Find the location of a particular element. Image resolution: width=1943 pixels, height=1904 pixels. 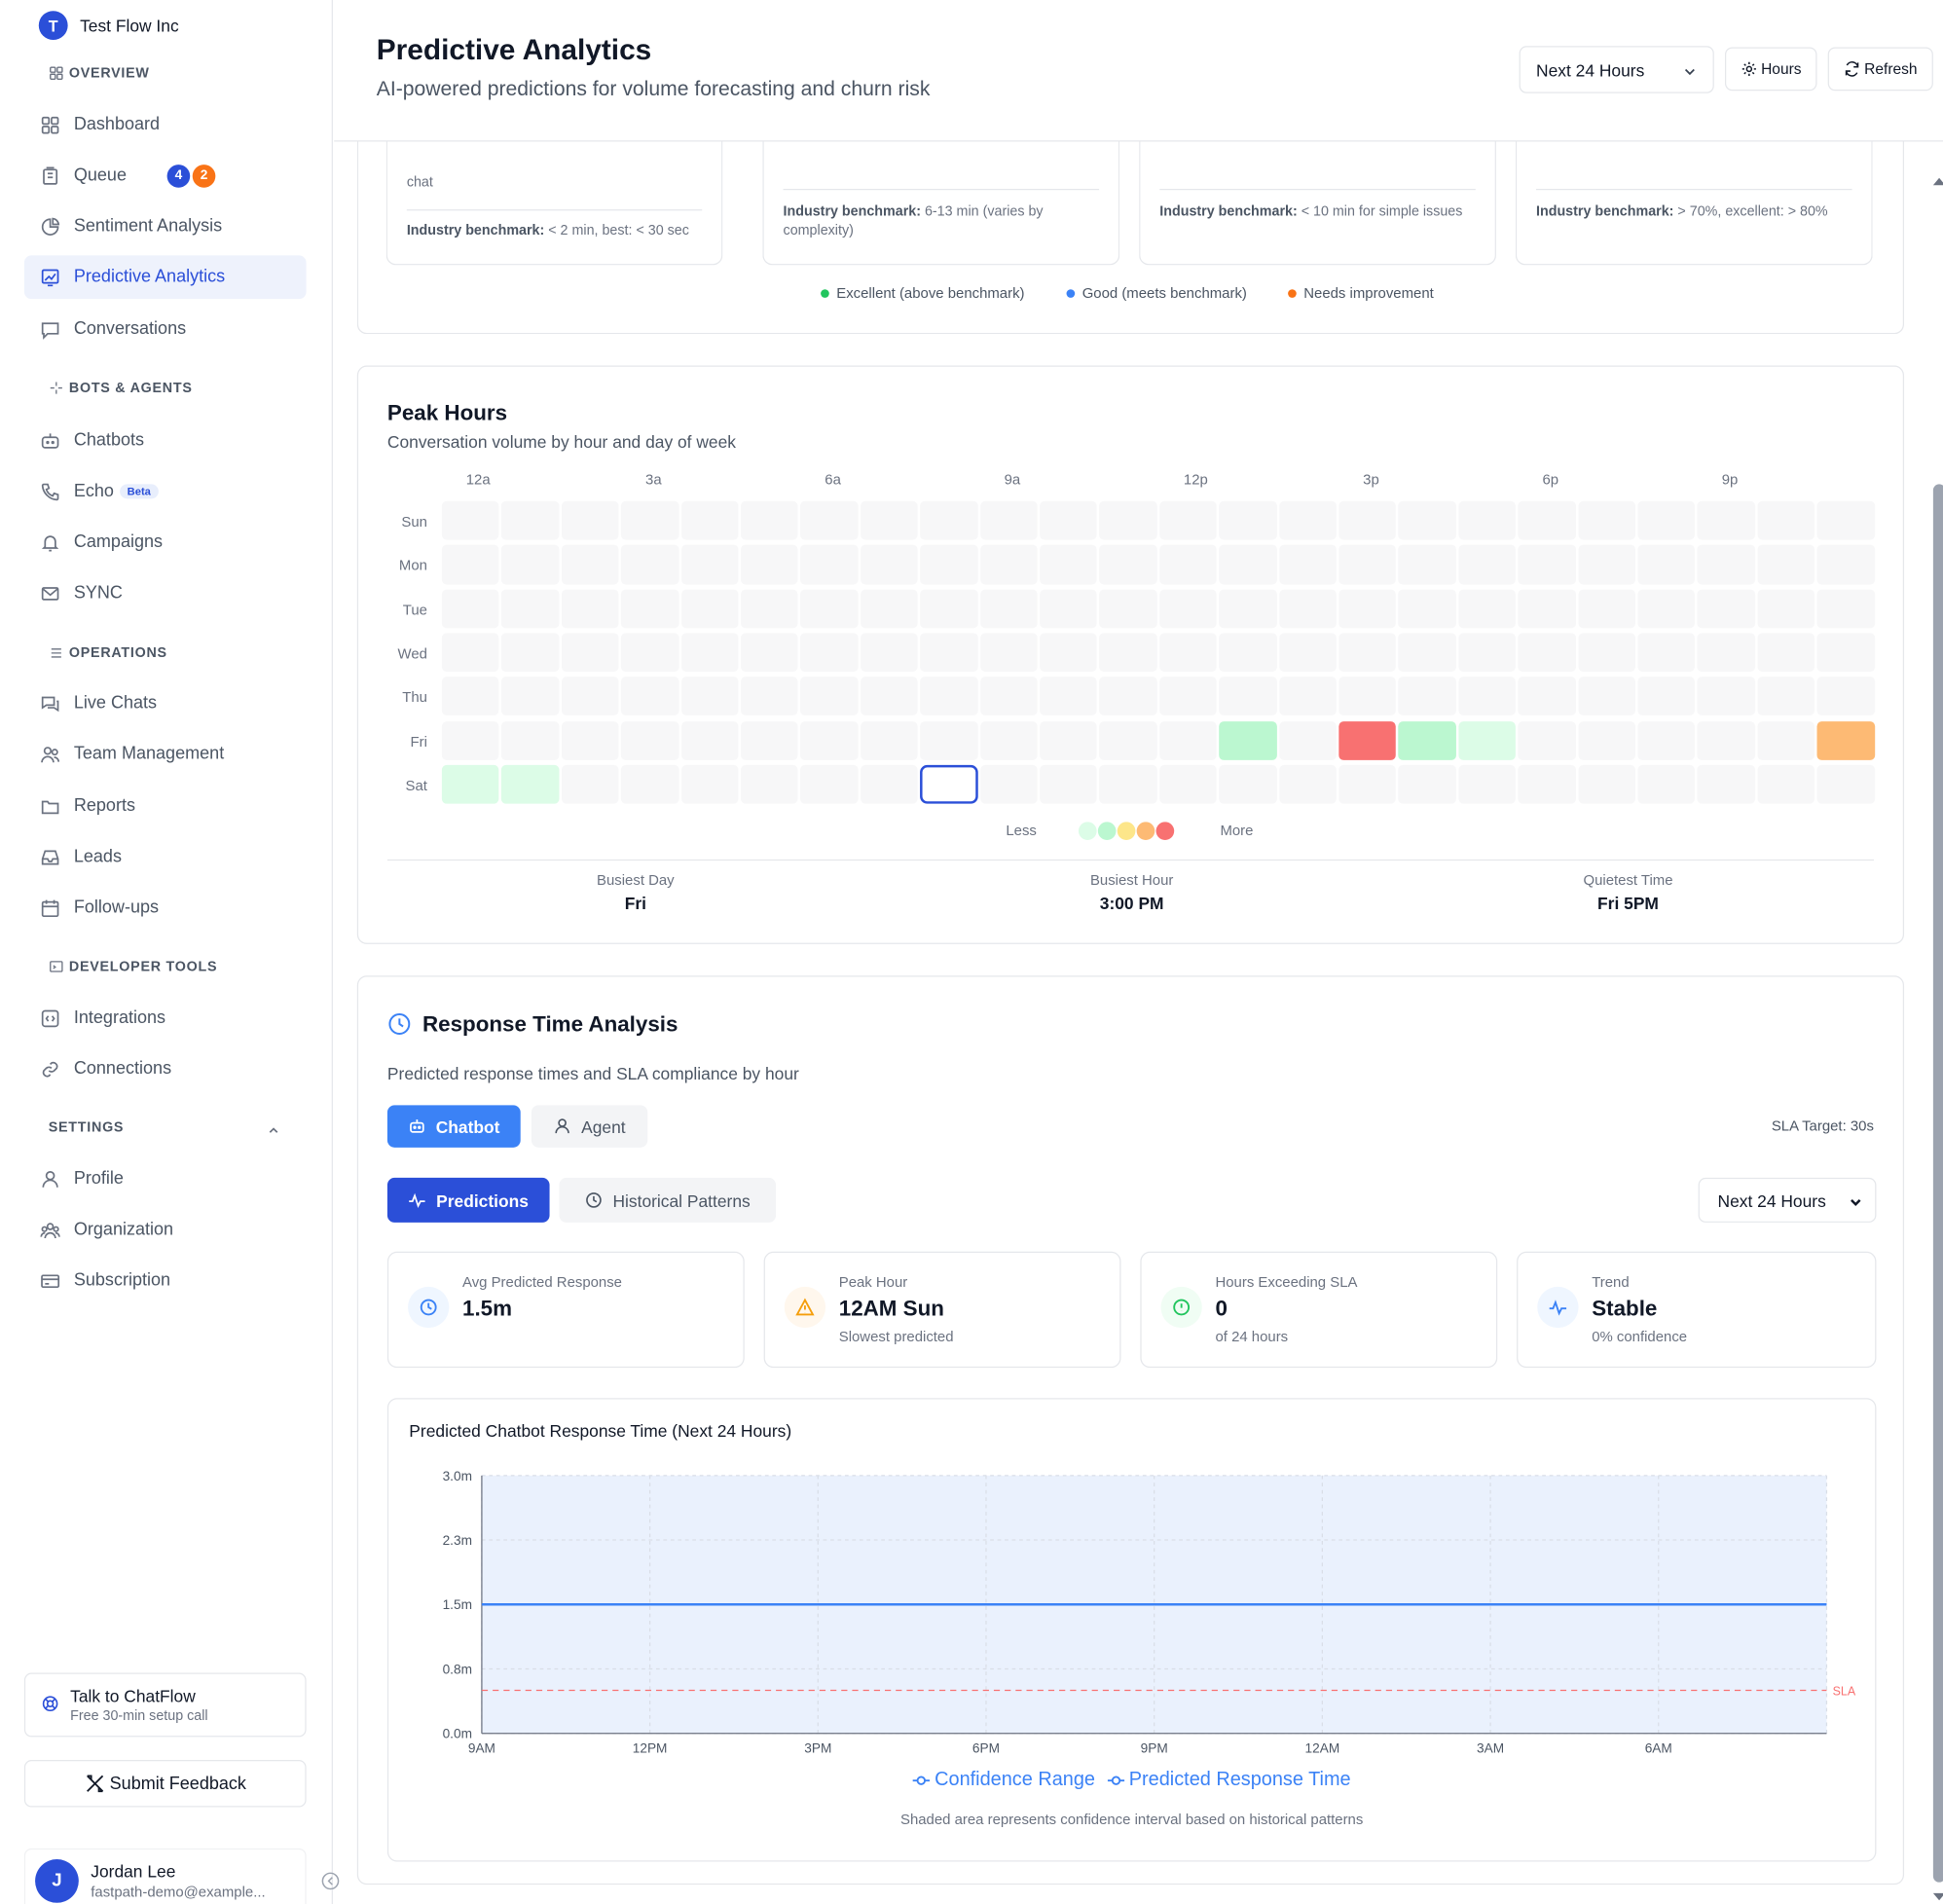

sidebar-item-connections: Connections is located at coordinates (165, 1069).